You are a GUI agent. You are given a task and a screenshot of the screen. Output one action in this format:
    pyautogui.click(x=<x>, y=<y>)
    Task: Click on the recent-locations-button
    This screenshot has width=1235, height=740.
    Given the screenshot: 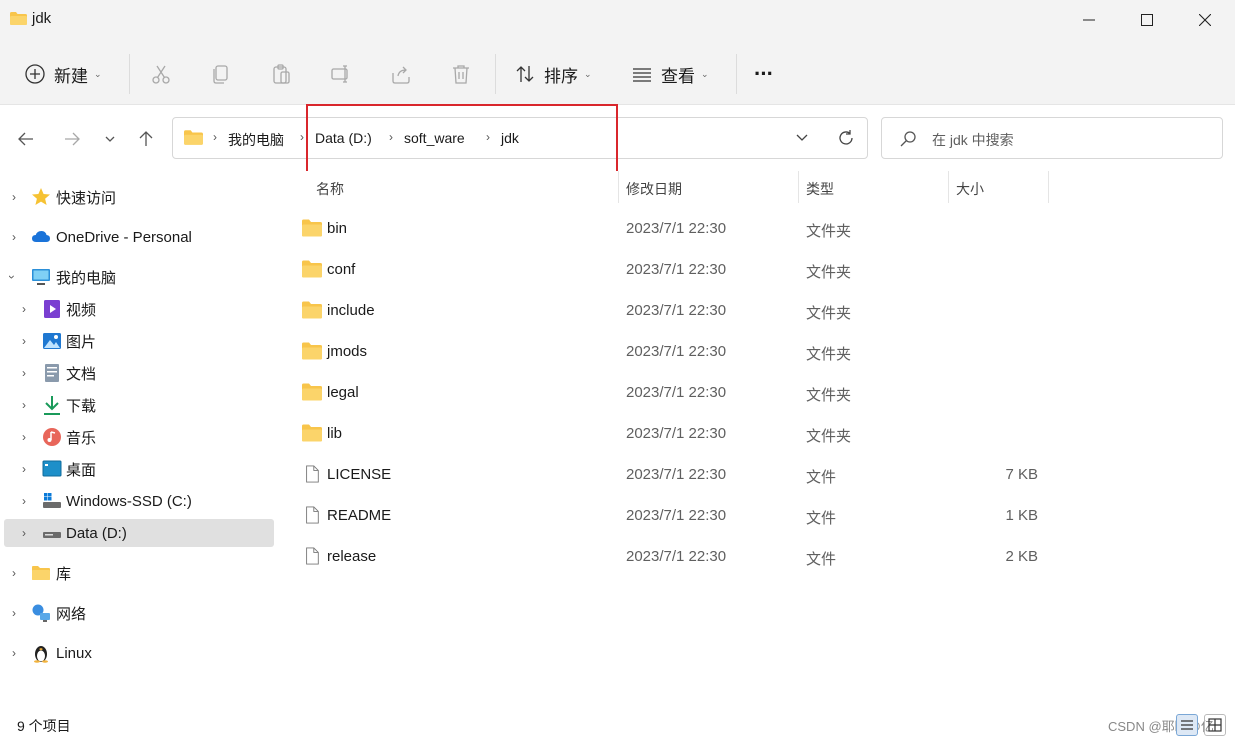 What is the action you would take?
    pyautogui.click(x=110, y=139)
    